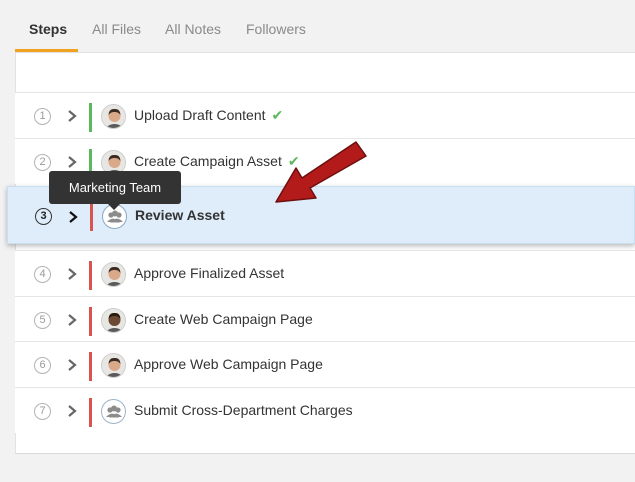 The image size is (635, 482). I want to click on step-title: Create Web Campaign Page, so click(223, 319).